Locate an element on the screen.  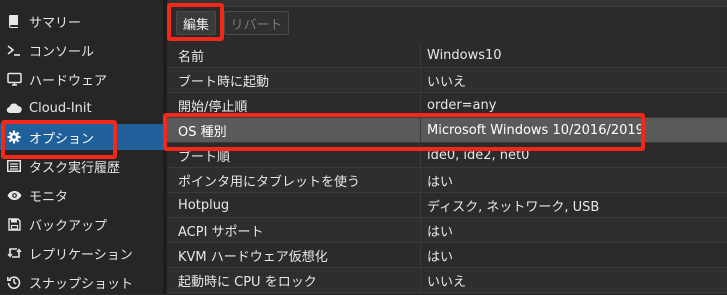
sidebar-item-label: サマリー is located at coordinates (55, 23).